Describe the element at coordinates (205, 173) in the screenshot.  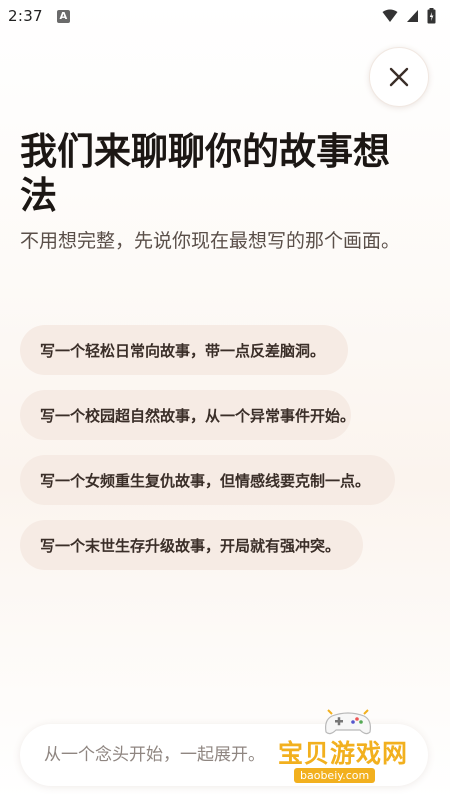
I see `page-title: 我们来聊聊你的故事想法` at that location.